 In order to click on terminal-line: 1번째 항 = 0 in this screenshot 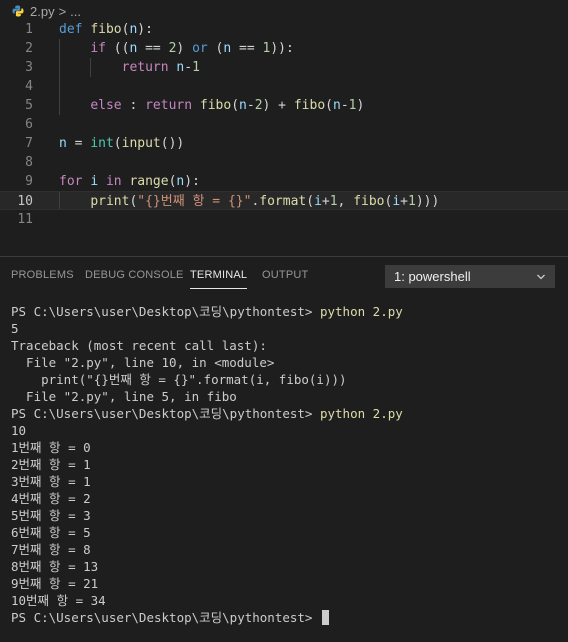, I will do `click(286, 447)`.